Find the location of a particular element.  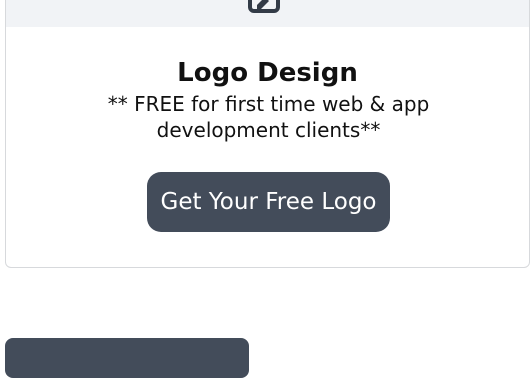

partial-button is located at coordinates (127, 358).